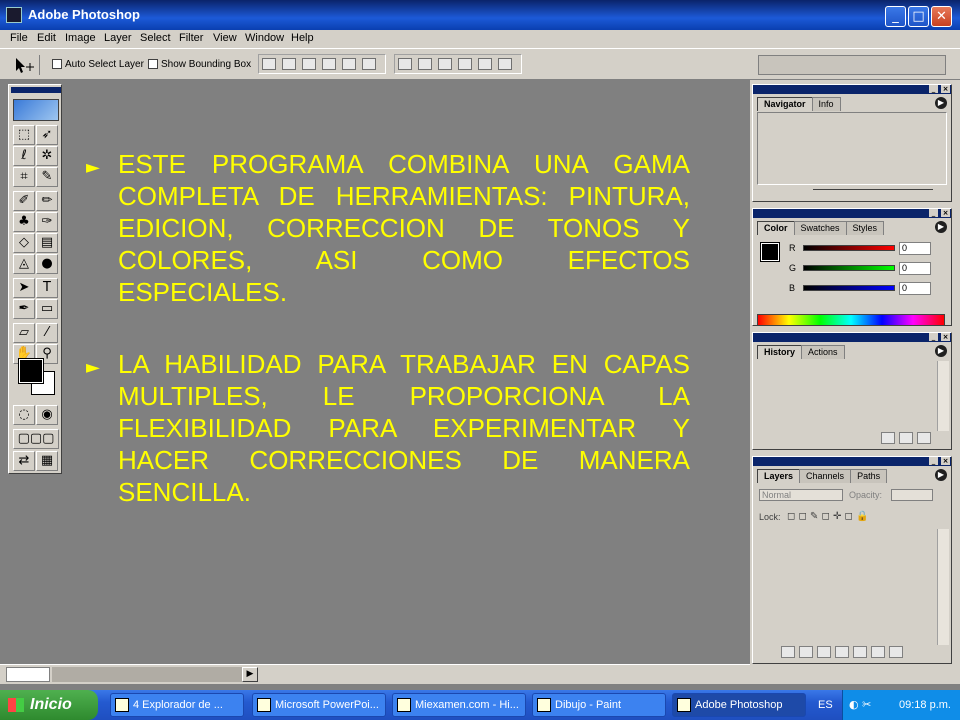  I want to click on tab-swatches: Swatches, so click(820, 228).